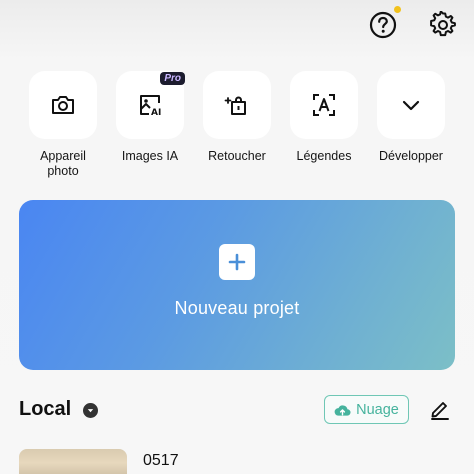 This screenshot has height=474, width=474. Describe the element at coordinates (237, 410) in the screenshot. I see `local-section-header: Local Nuage` at that location.